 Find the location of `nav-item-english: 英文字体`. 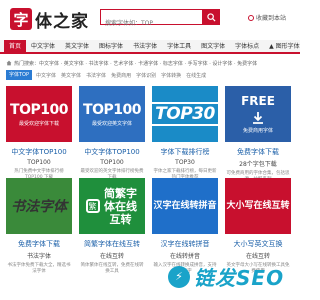

nav-item-english: 英文字体 is located at coordinates (77, 47).